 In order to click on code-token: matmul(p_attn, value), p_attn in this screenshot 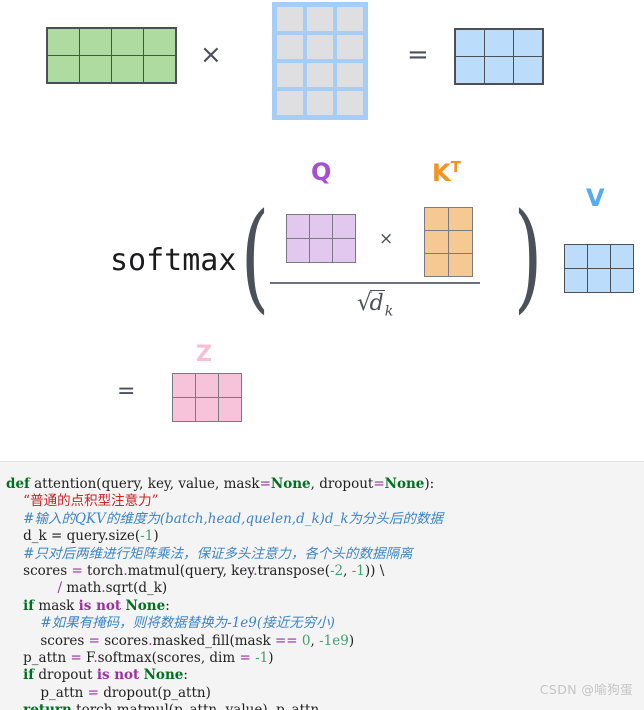, I will do `click(218, 706)`.